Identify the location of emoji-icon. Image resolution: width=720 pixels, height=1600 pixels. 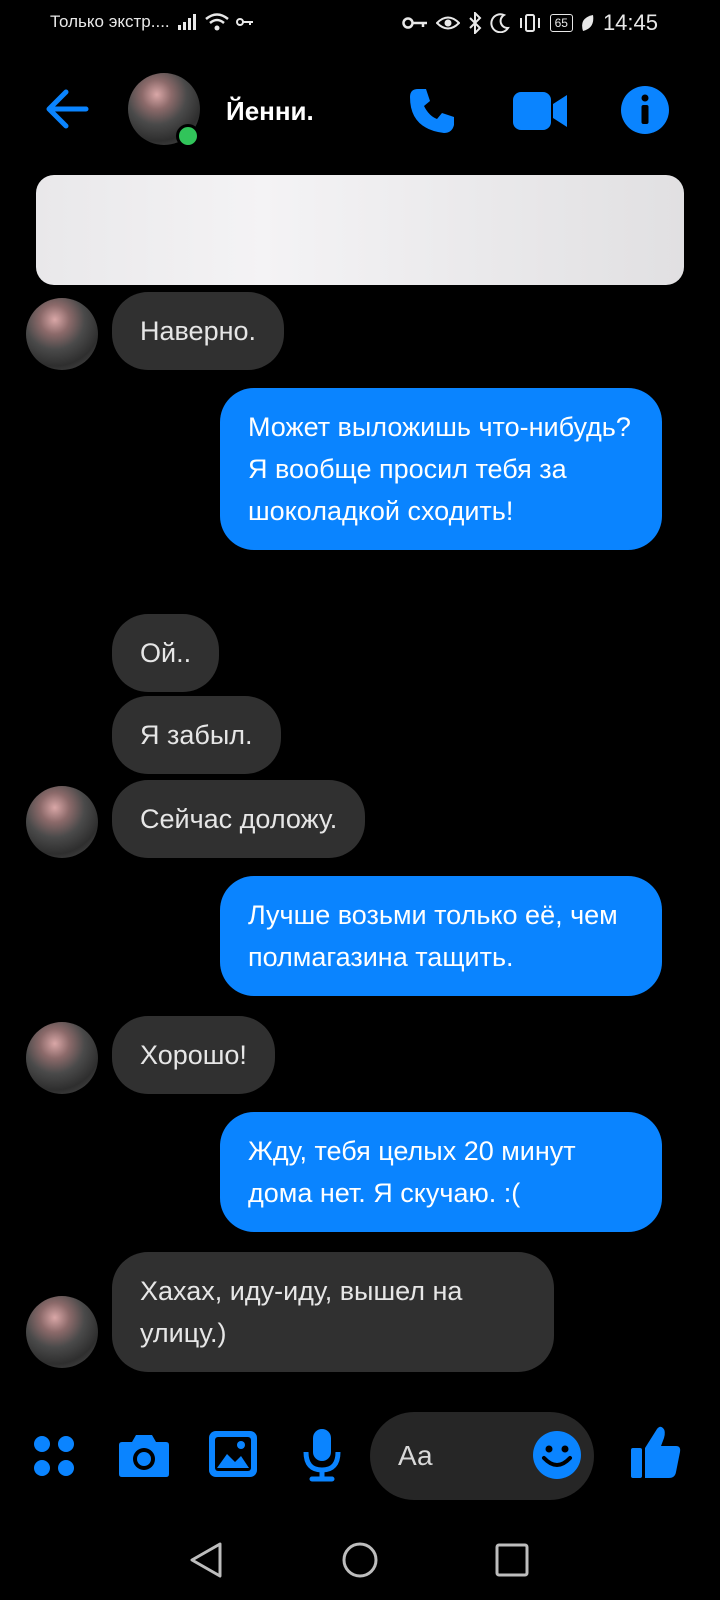
(557, 1455).